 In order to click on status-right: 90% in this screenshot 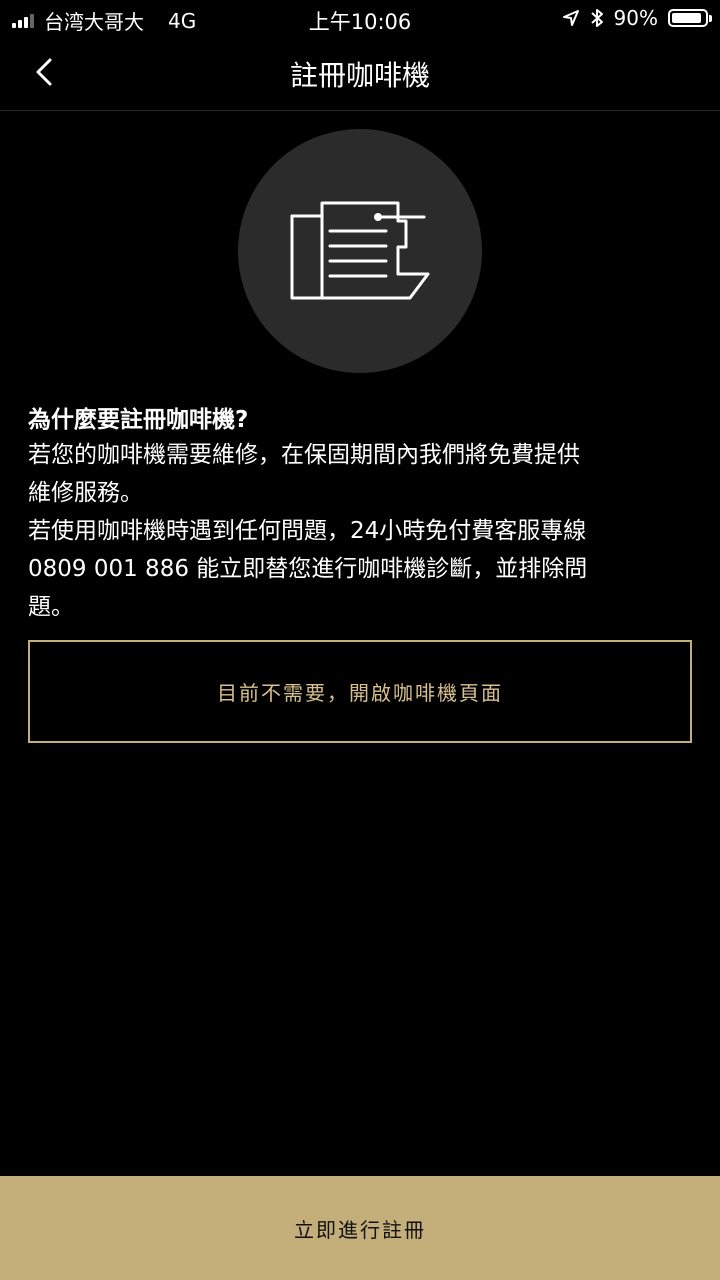, I will do `click(637, 18)`.